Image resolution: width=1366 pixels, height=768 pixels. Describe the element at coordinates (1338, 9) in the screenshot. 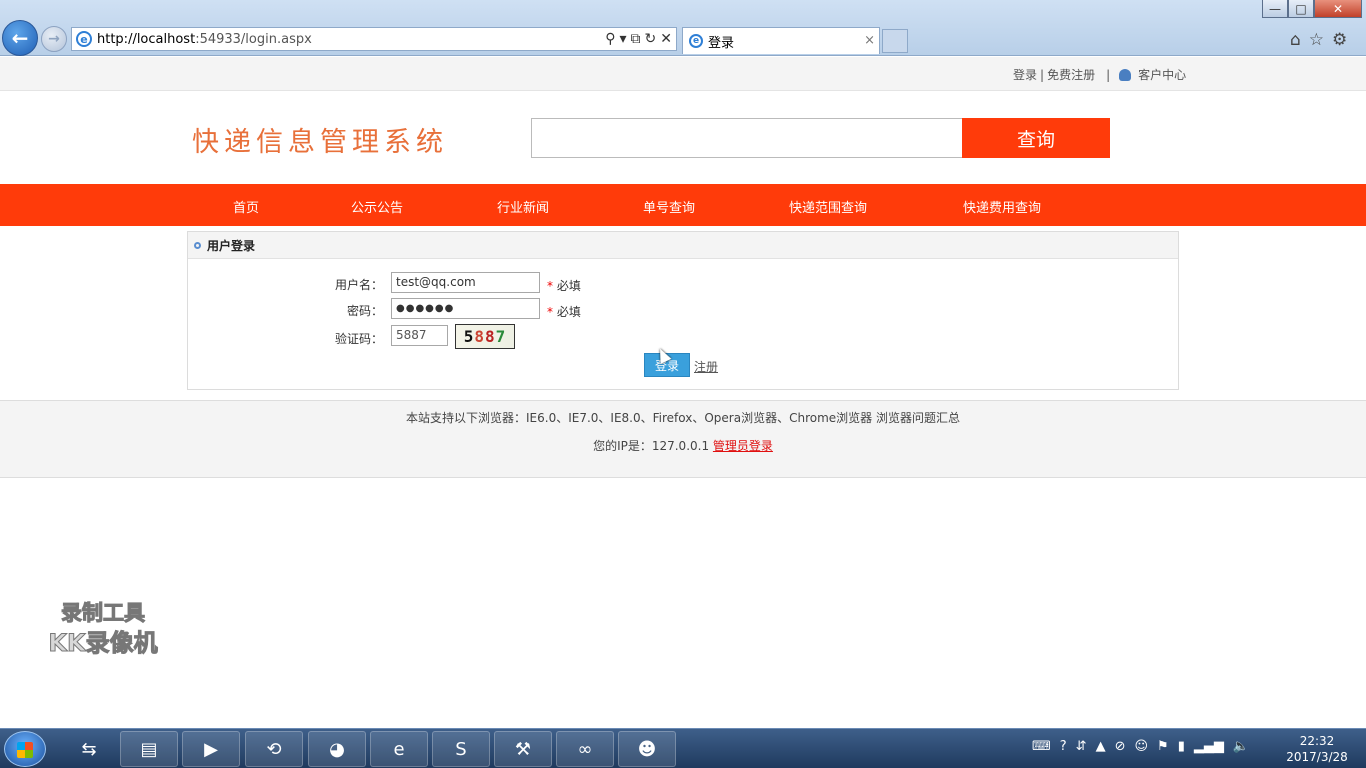

I see `close-window-button: ✕` at that location.